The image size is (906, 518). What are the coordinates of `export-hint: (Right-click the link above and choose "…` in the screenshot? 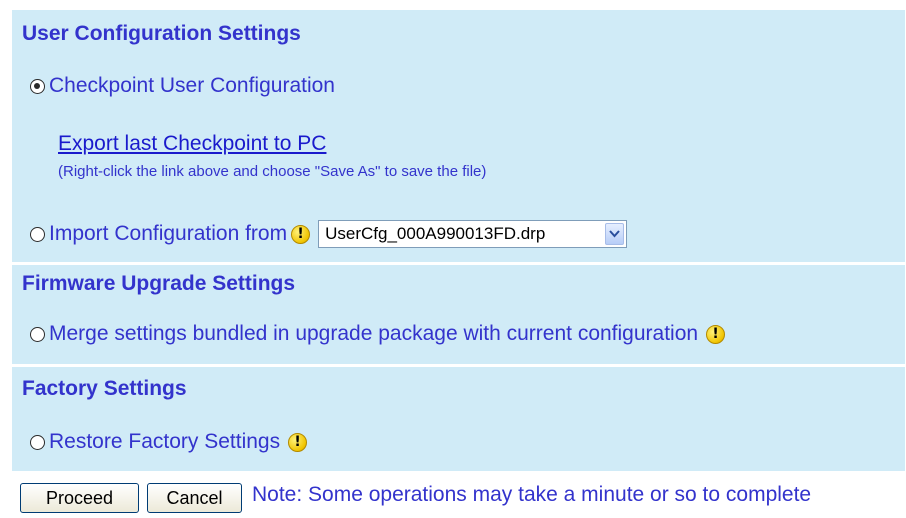 It's located at (272, 171).